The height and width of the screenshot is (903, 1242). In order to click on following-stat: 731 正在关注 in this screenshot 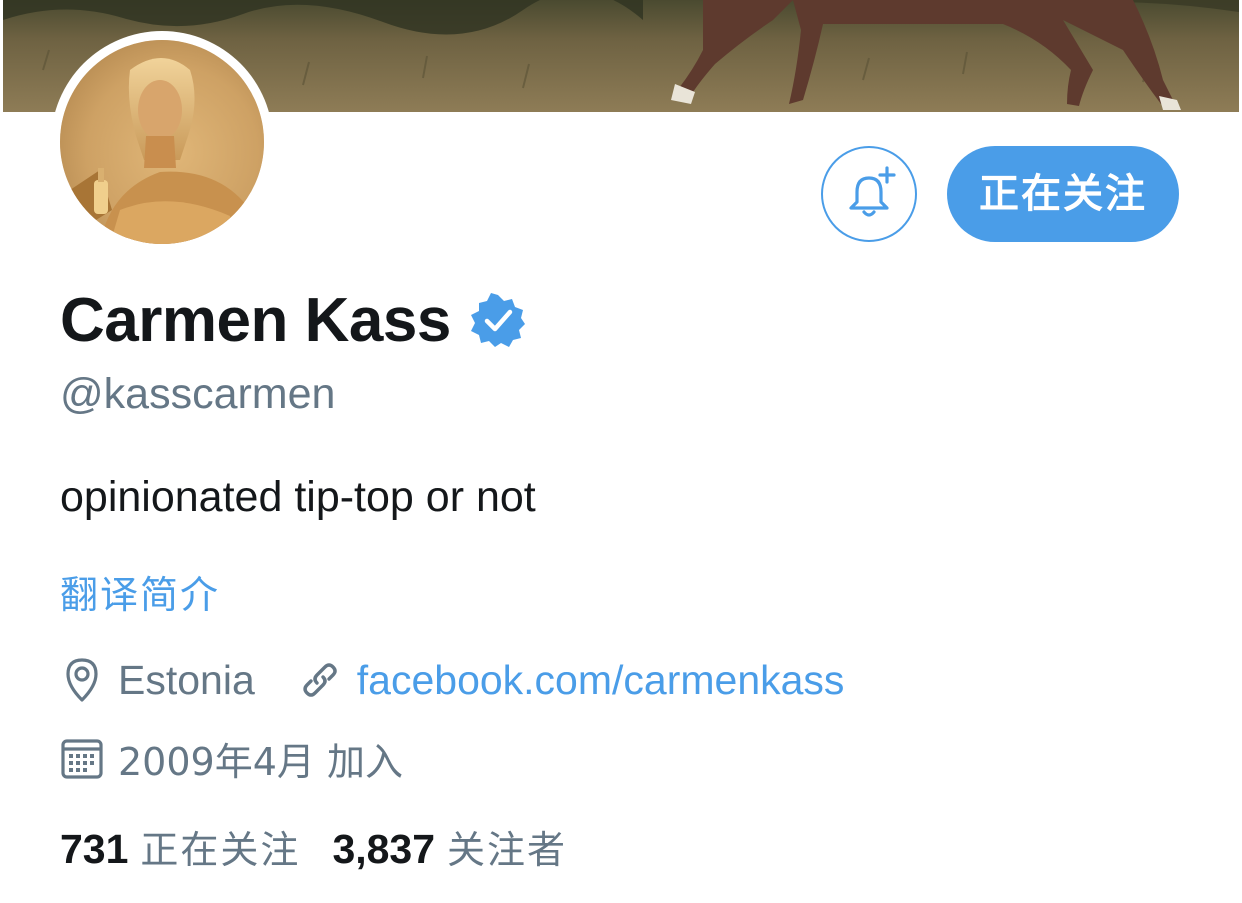, I will do `click(180, 846)`.